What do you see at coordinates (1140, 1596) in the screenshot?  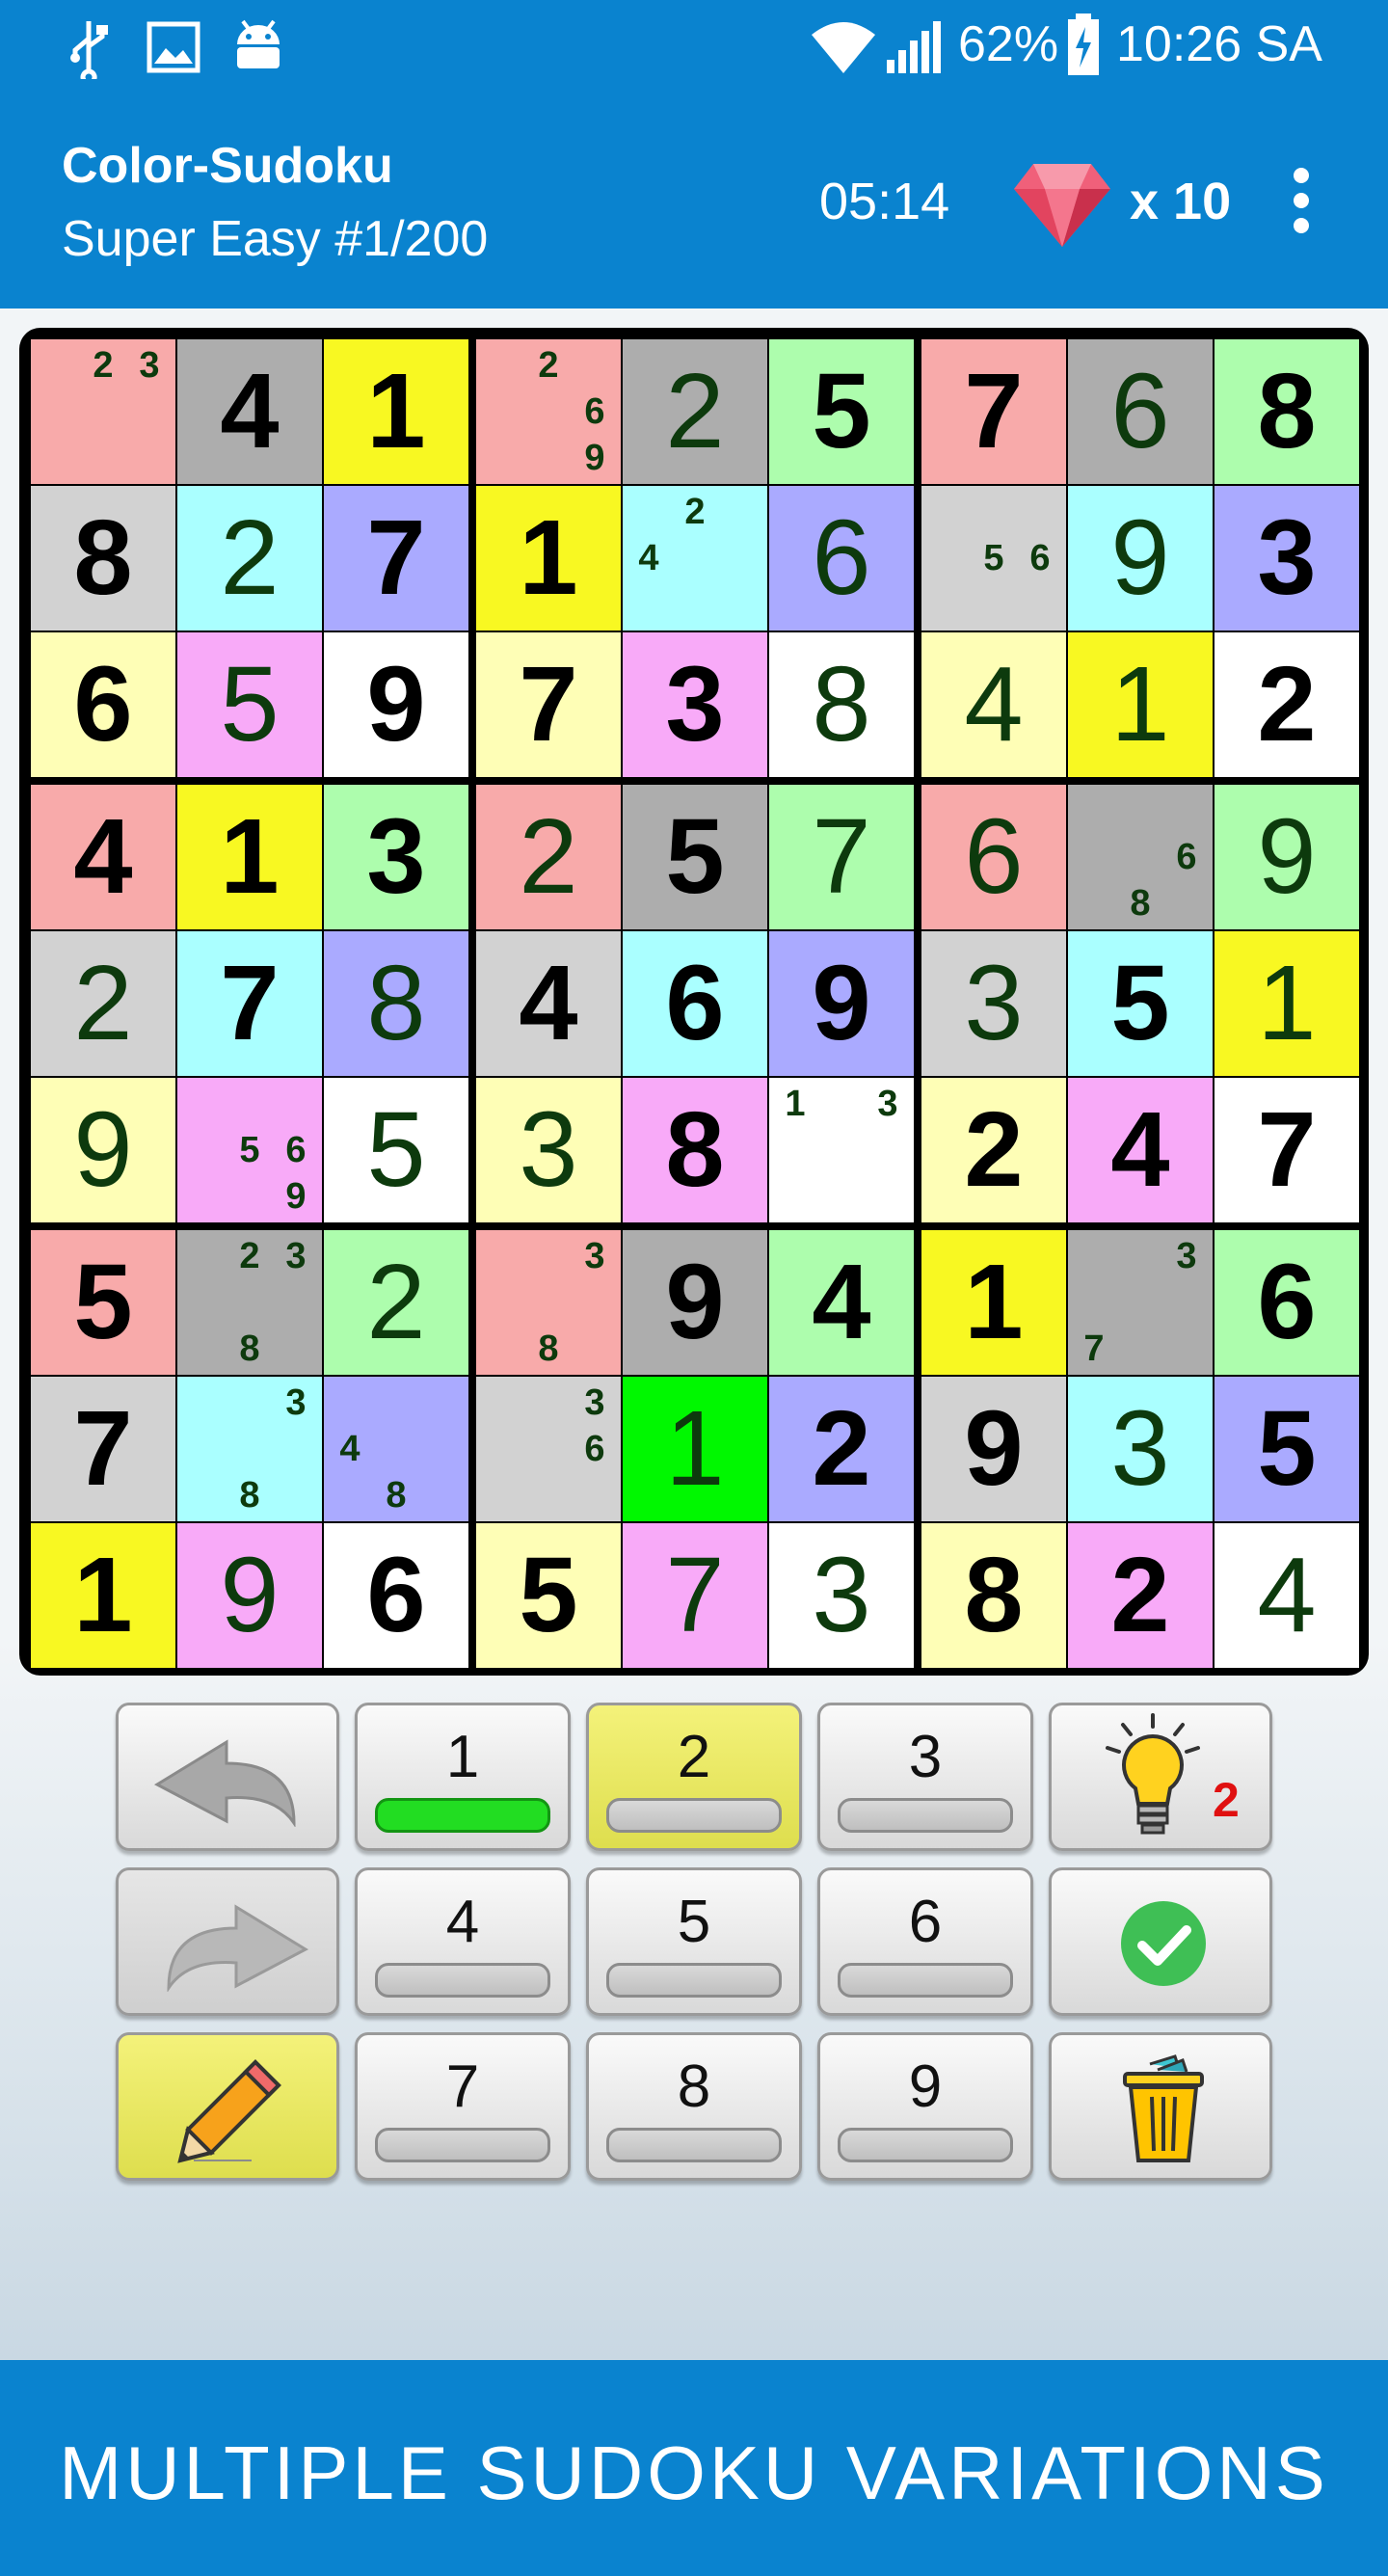 I see `sudoku-cell-r9c8: 2` at bounding box center [1140, 1596].